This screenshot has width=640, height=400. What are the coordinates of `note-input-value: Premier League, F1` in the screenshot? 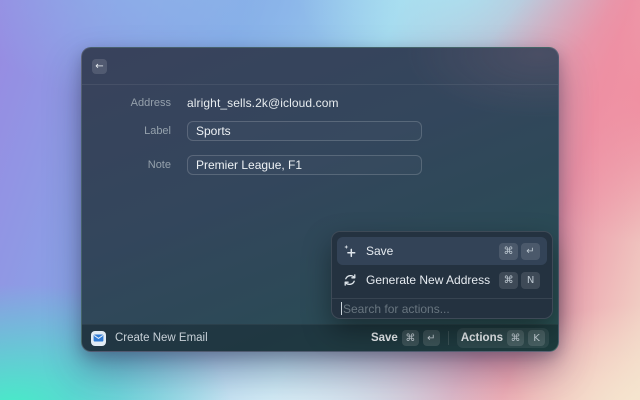 It's located at (249, 165).